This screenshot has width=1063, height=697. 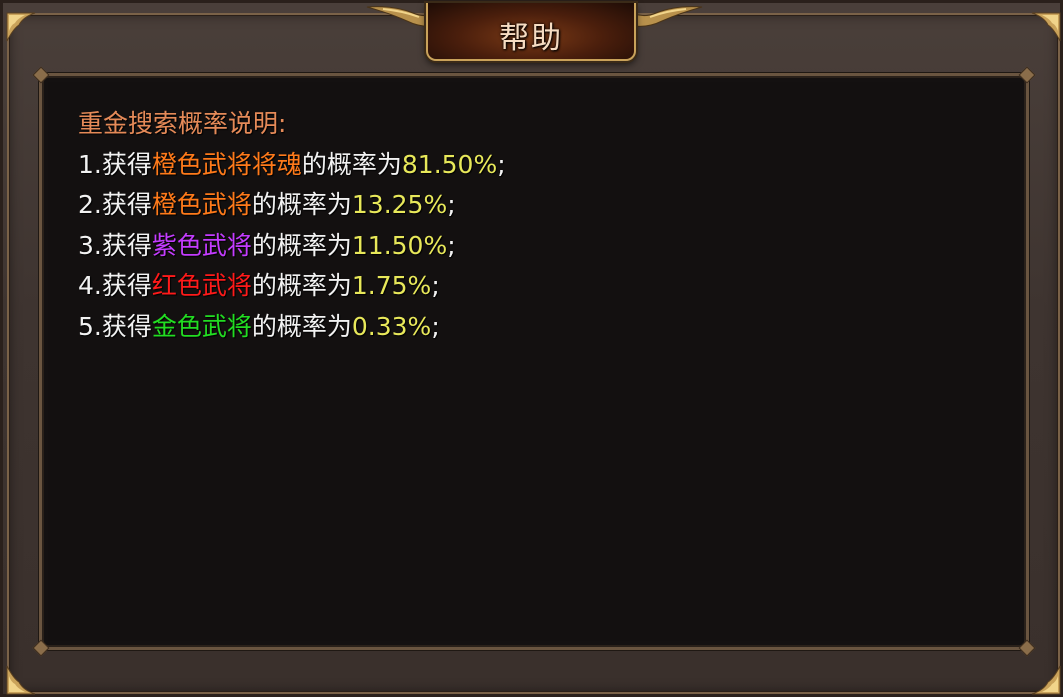 What do you see at coordinates (226, 164) in the screenshot?
I see `item-name: 橙色武将将魂` at bounding box center [226, 164].